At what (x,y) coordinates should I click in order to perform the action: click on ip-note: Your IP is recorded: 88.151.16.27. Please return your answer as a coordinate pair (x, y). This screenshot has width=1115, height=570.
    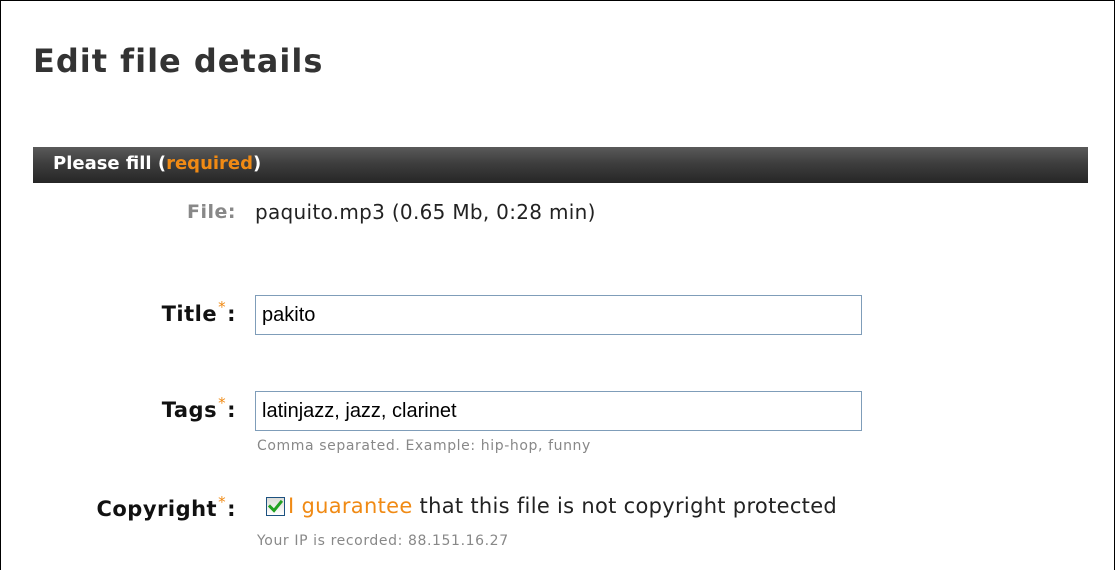
    Looking at the image, I should click on (383, 541).